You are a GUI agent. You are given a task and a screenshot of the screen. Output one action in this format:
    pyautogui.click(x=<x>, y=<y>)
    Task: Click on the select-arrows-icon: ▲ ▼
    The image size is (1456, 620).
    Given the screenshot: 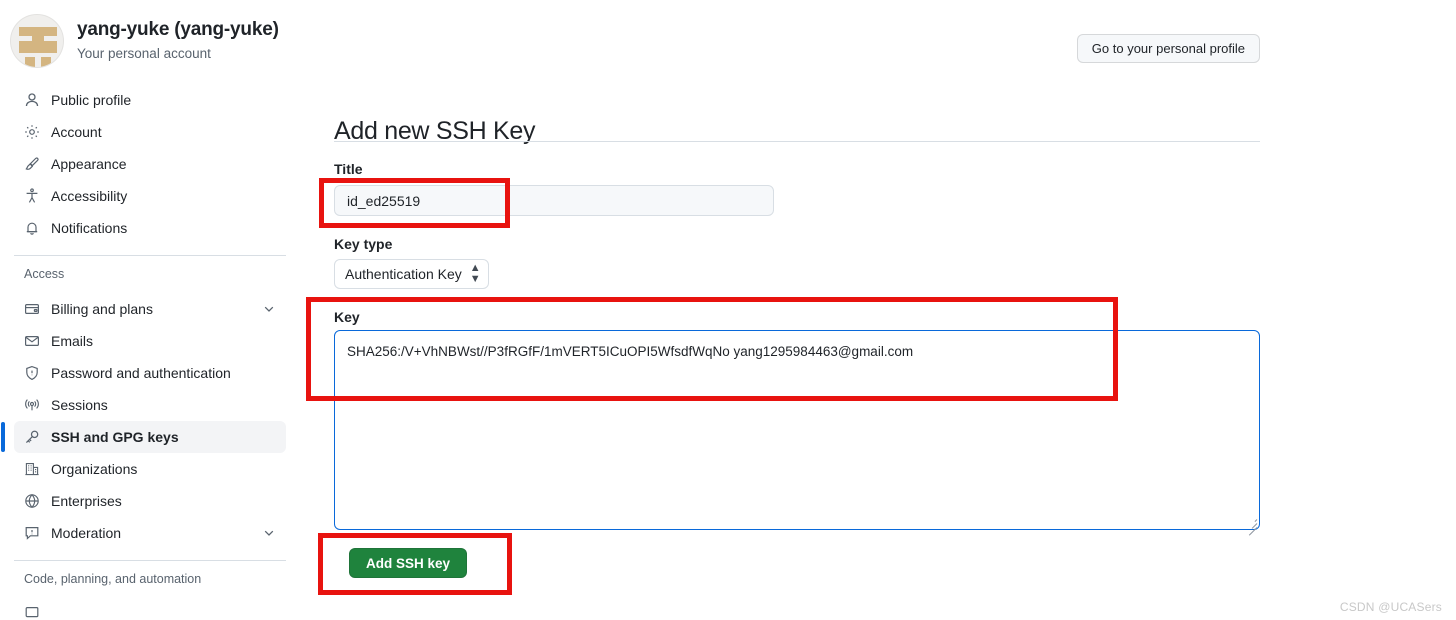 What is the action you would take?
    pyautogui.click(x=475, y=273)
    